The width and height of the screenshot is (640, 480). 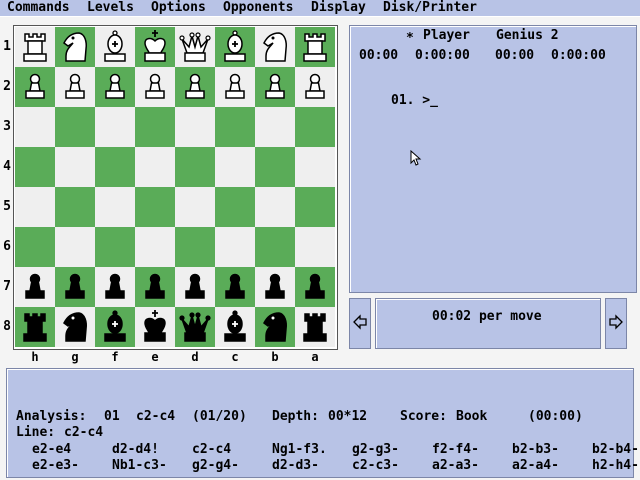 I want to click on score-label: Score:, so click(x=423, y=416).